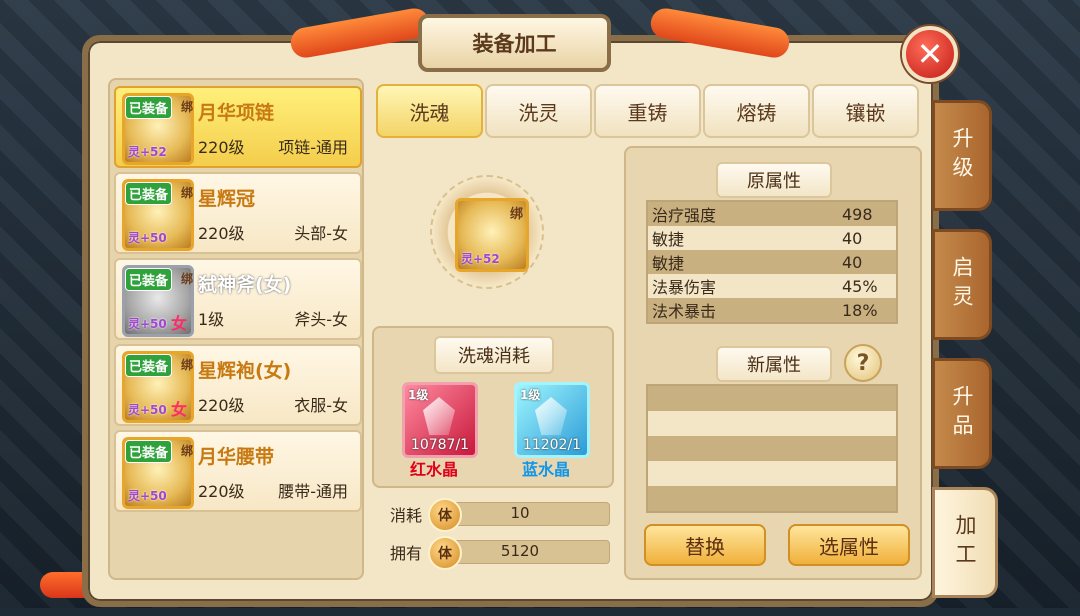 This screenshot has height=616, width=1080. Describe the element at coordinates (158, 301) in the screenshot. I see `axe-icon: 已装备 绑 灵+50 女` at that location.